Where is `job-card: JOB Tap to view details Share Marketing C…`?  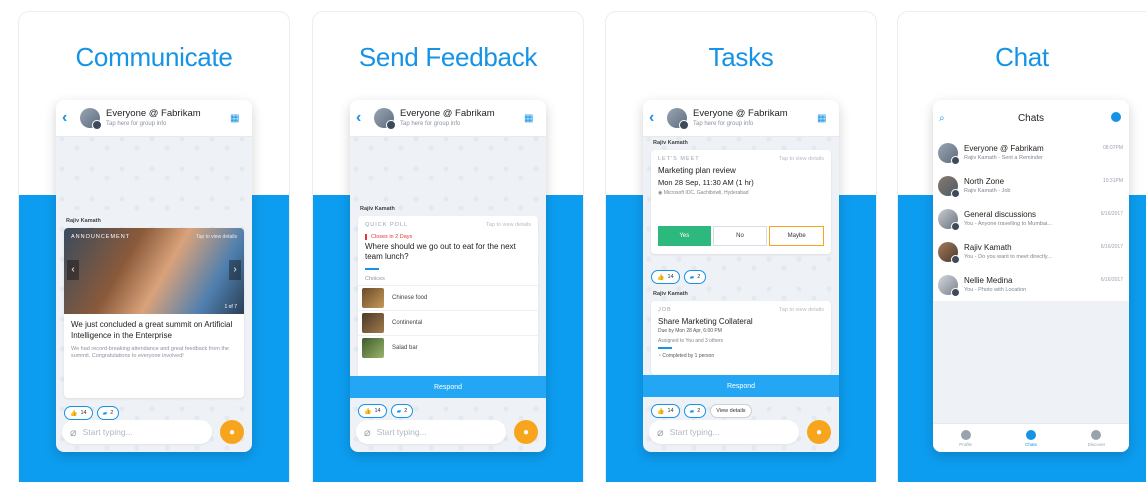
job-card: JOB Tap to view details Share Marketing C… is located at coordinates (741, 338).